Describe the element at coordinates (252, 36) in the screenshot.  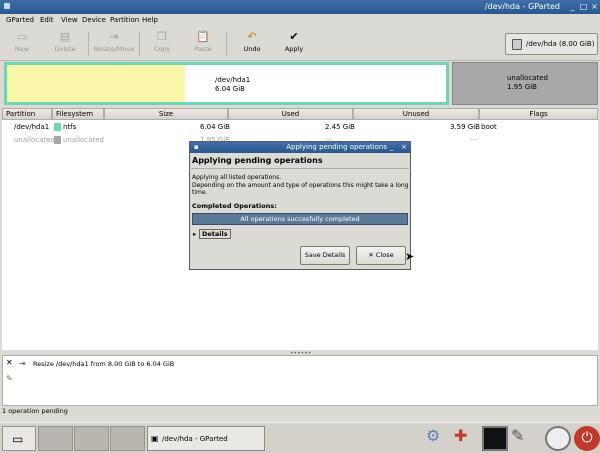
I see `undo-icon: ↶` at that location.